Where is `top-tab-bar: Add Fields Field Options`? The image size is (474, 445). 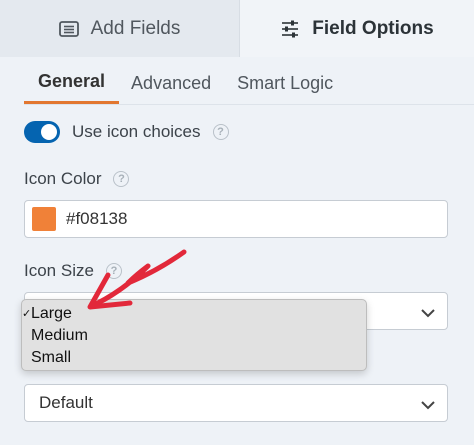
top-tab-bar: Add Fields Field Options is located at coordinates (237, 28).